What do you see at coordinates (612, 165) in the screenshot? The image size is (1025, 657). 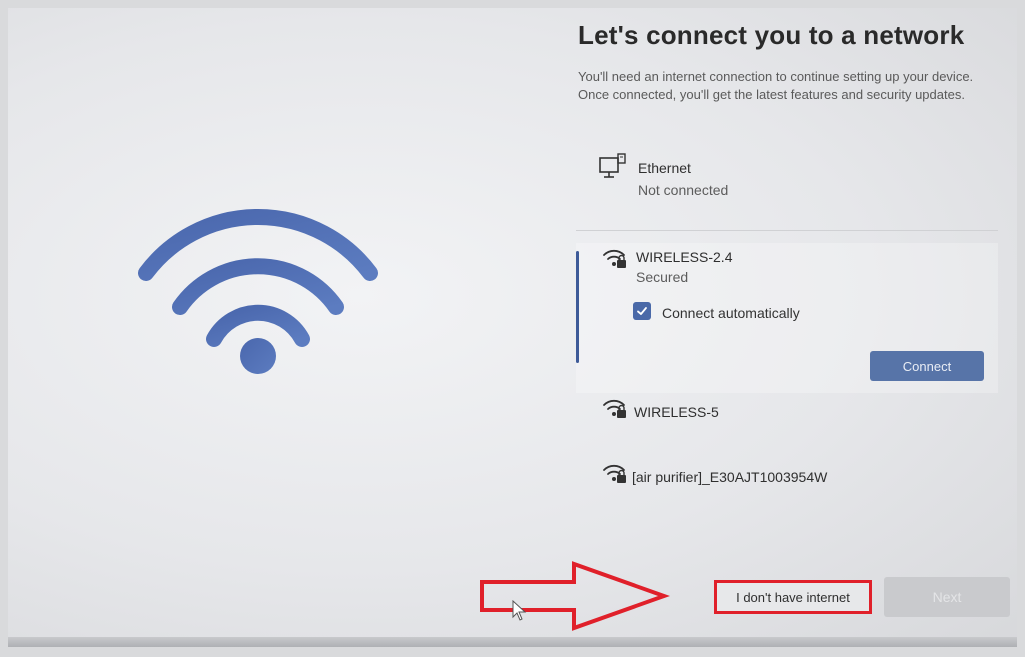 I see `ethernet-icon` at bounding box center [612, 165].